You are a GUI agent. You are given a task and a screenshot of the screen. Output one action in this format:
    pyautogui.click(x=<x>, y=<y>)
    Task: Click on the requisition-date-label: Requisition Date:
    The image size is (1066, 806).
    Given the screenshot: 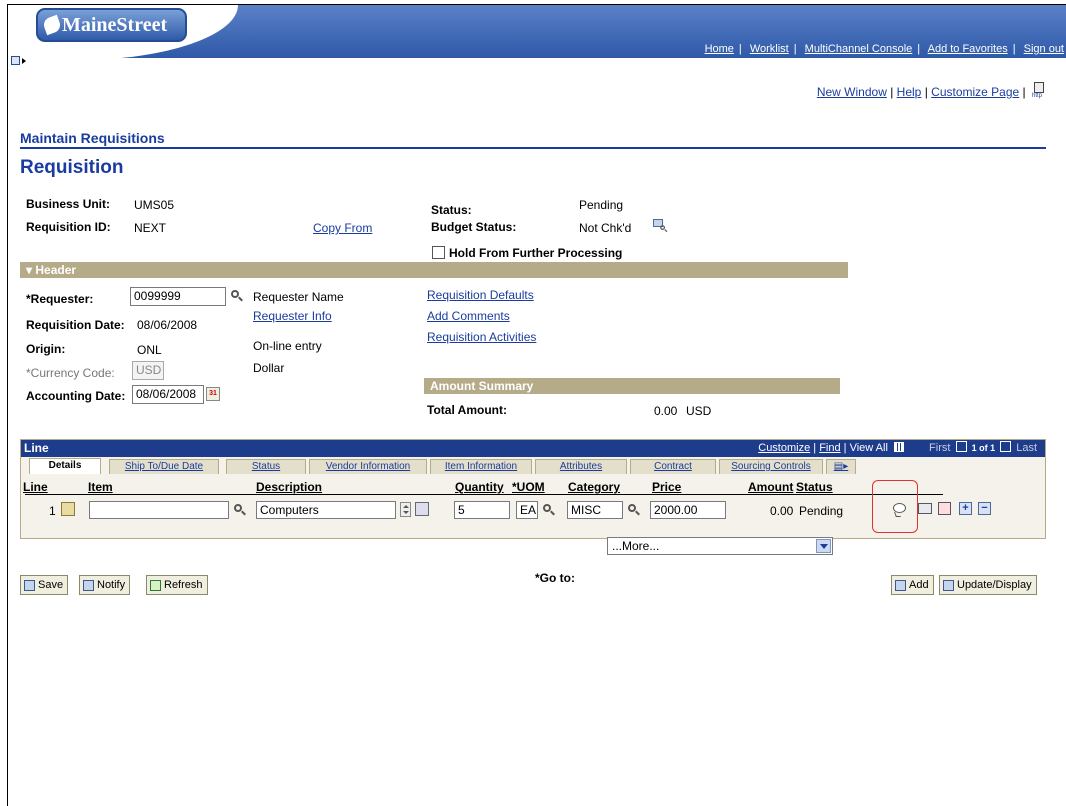 What is the action you would take?
    pyautogui.click(x=75, y=325)
    